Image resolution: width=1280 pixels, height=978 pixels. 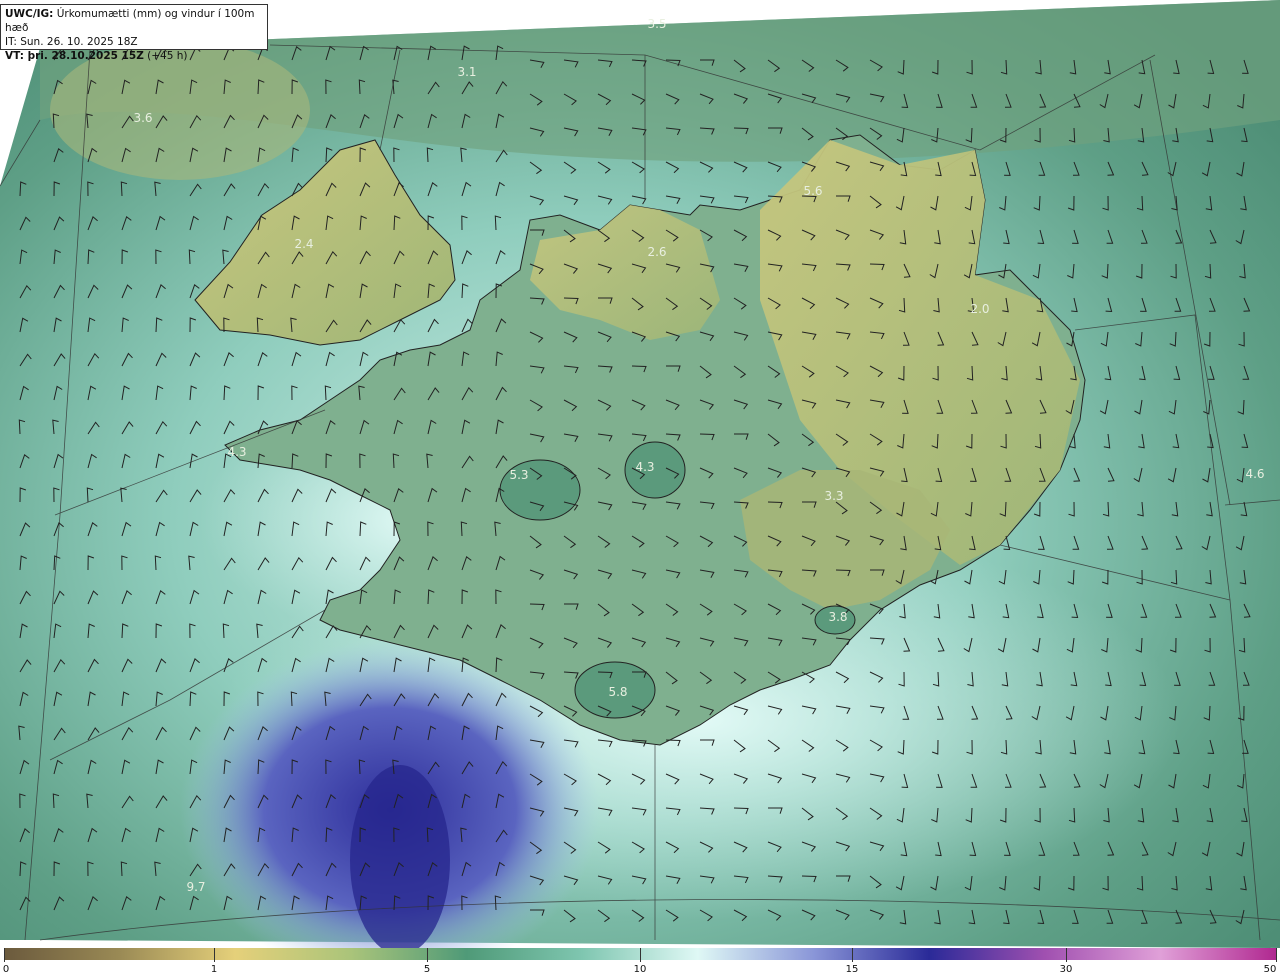 I want to click on map-value-label: 4.6, so click(x=1254, y=474).